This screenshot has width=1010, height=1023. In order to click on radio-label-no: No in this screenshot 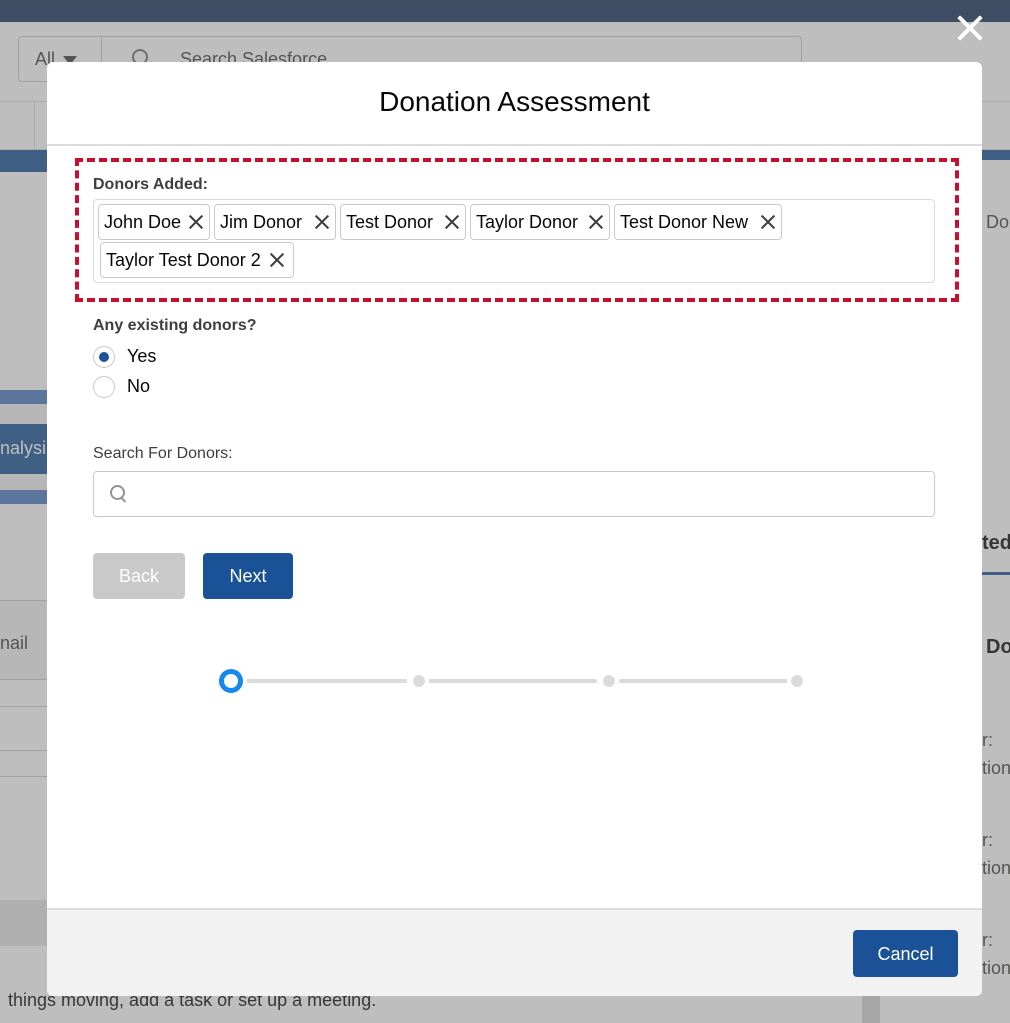, I will do `click(139, 386)`.